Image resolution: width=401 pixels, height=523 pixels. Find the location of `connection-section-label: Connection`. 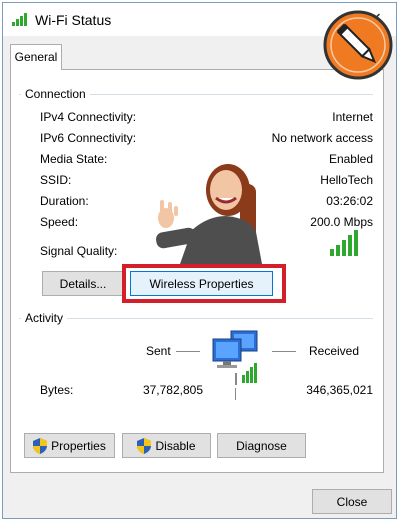

connection-section-label: Connection is located at coordinates (55, 94).